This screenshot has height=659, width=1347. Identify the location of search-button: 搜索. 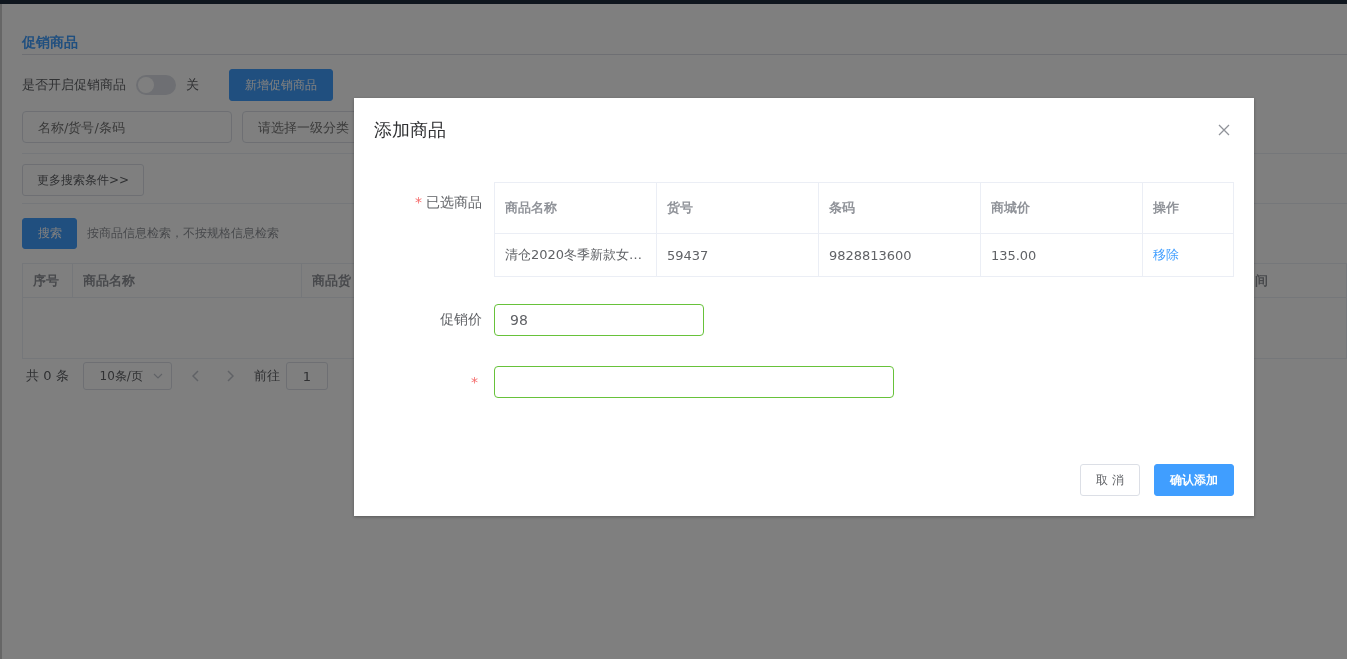
(49, 233).